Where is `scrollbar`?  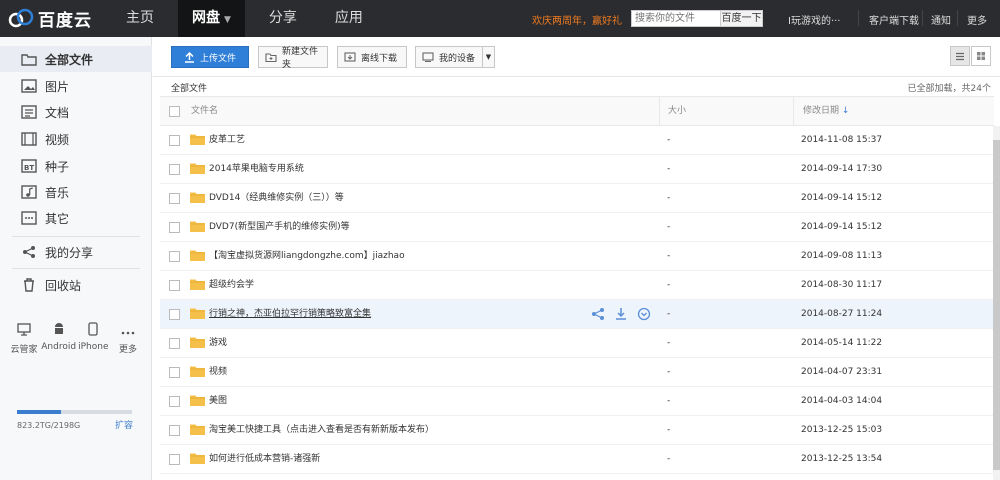
scrollbar is located at coordinates (996, 303).